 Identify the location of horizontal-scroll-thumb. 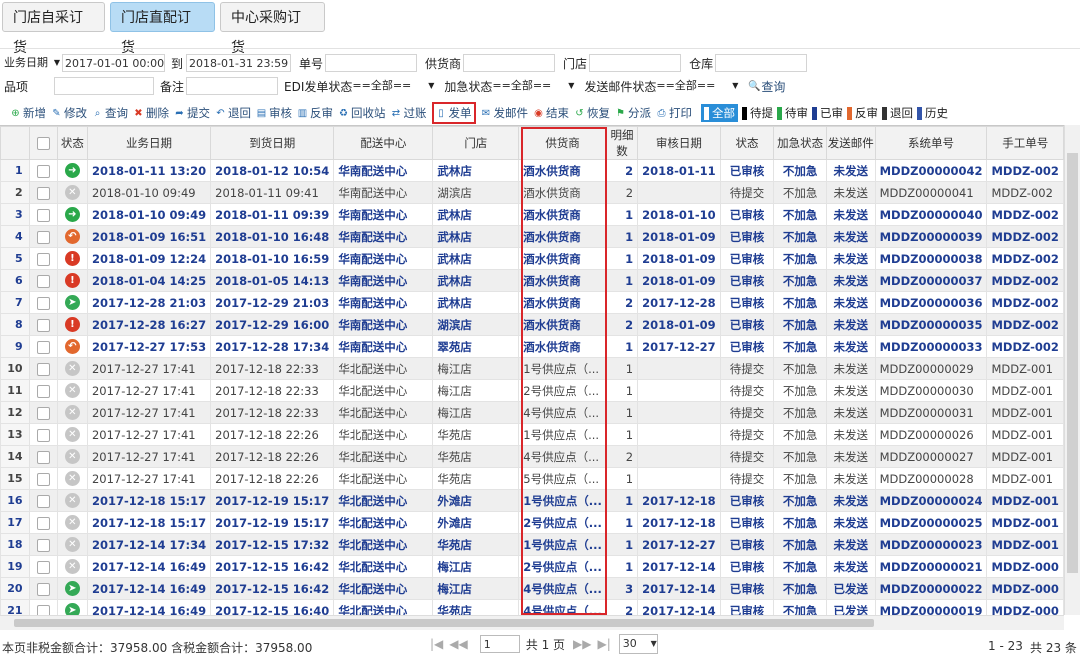
(444, 623).